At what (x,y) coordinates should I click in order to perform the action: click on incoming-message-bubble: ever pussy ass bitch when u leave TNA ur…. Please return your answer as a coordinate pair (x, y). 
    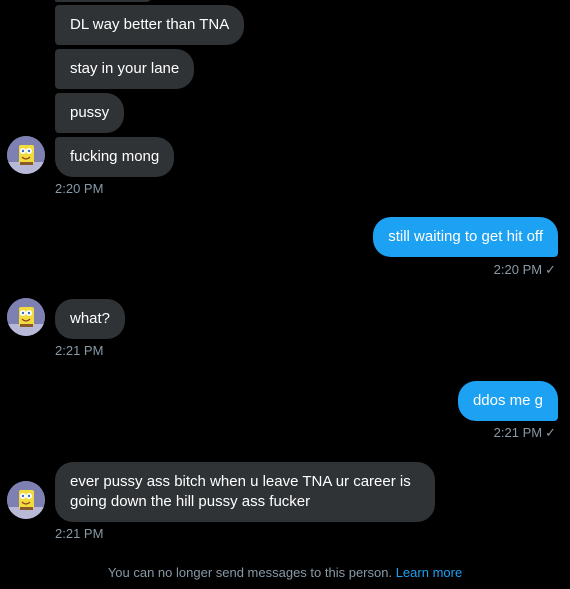
    Looking at the image, I should click on (245, 492).